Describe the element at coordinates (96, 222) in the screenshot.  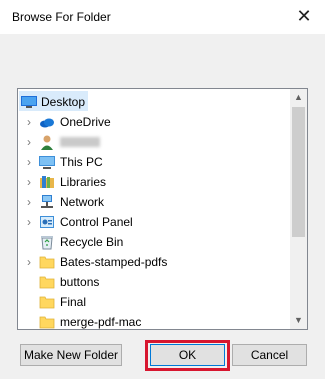
I see `tree-item-label: Control Panel` at that location.